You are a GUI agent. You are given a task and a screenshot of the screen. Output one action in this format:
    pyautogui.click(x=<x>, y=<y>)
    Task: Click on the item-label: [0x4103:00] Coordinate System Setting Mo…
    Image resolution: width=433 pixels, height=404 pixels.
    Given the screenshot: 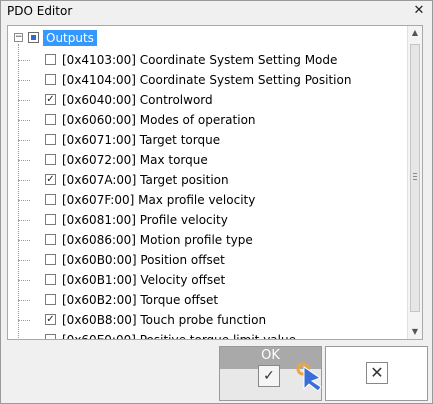 What is the action you would take?
    pyautogui.click(x=200, y=60)
    